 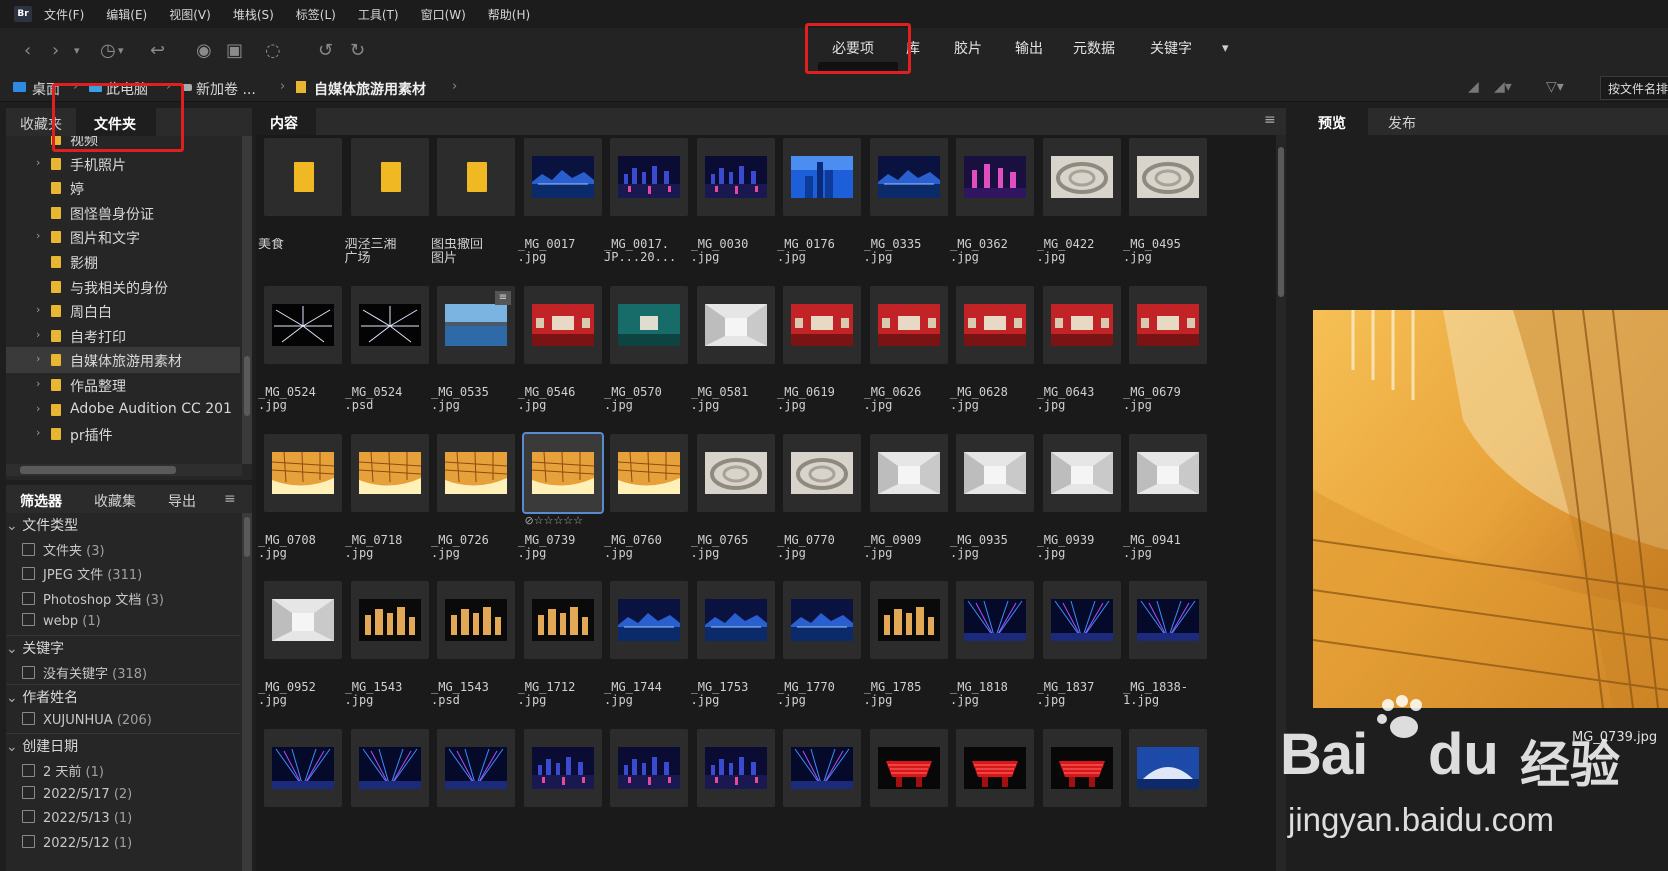 What do you see at coordinates (63, 770) in the screenshot?
I see `filter-option: 2 天前 (1)` at bounding box center [63, 770].